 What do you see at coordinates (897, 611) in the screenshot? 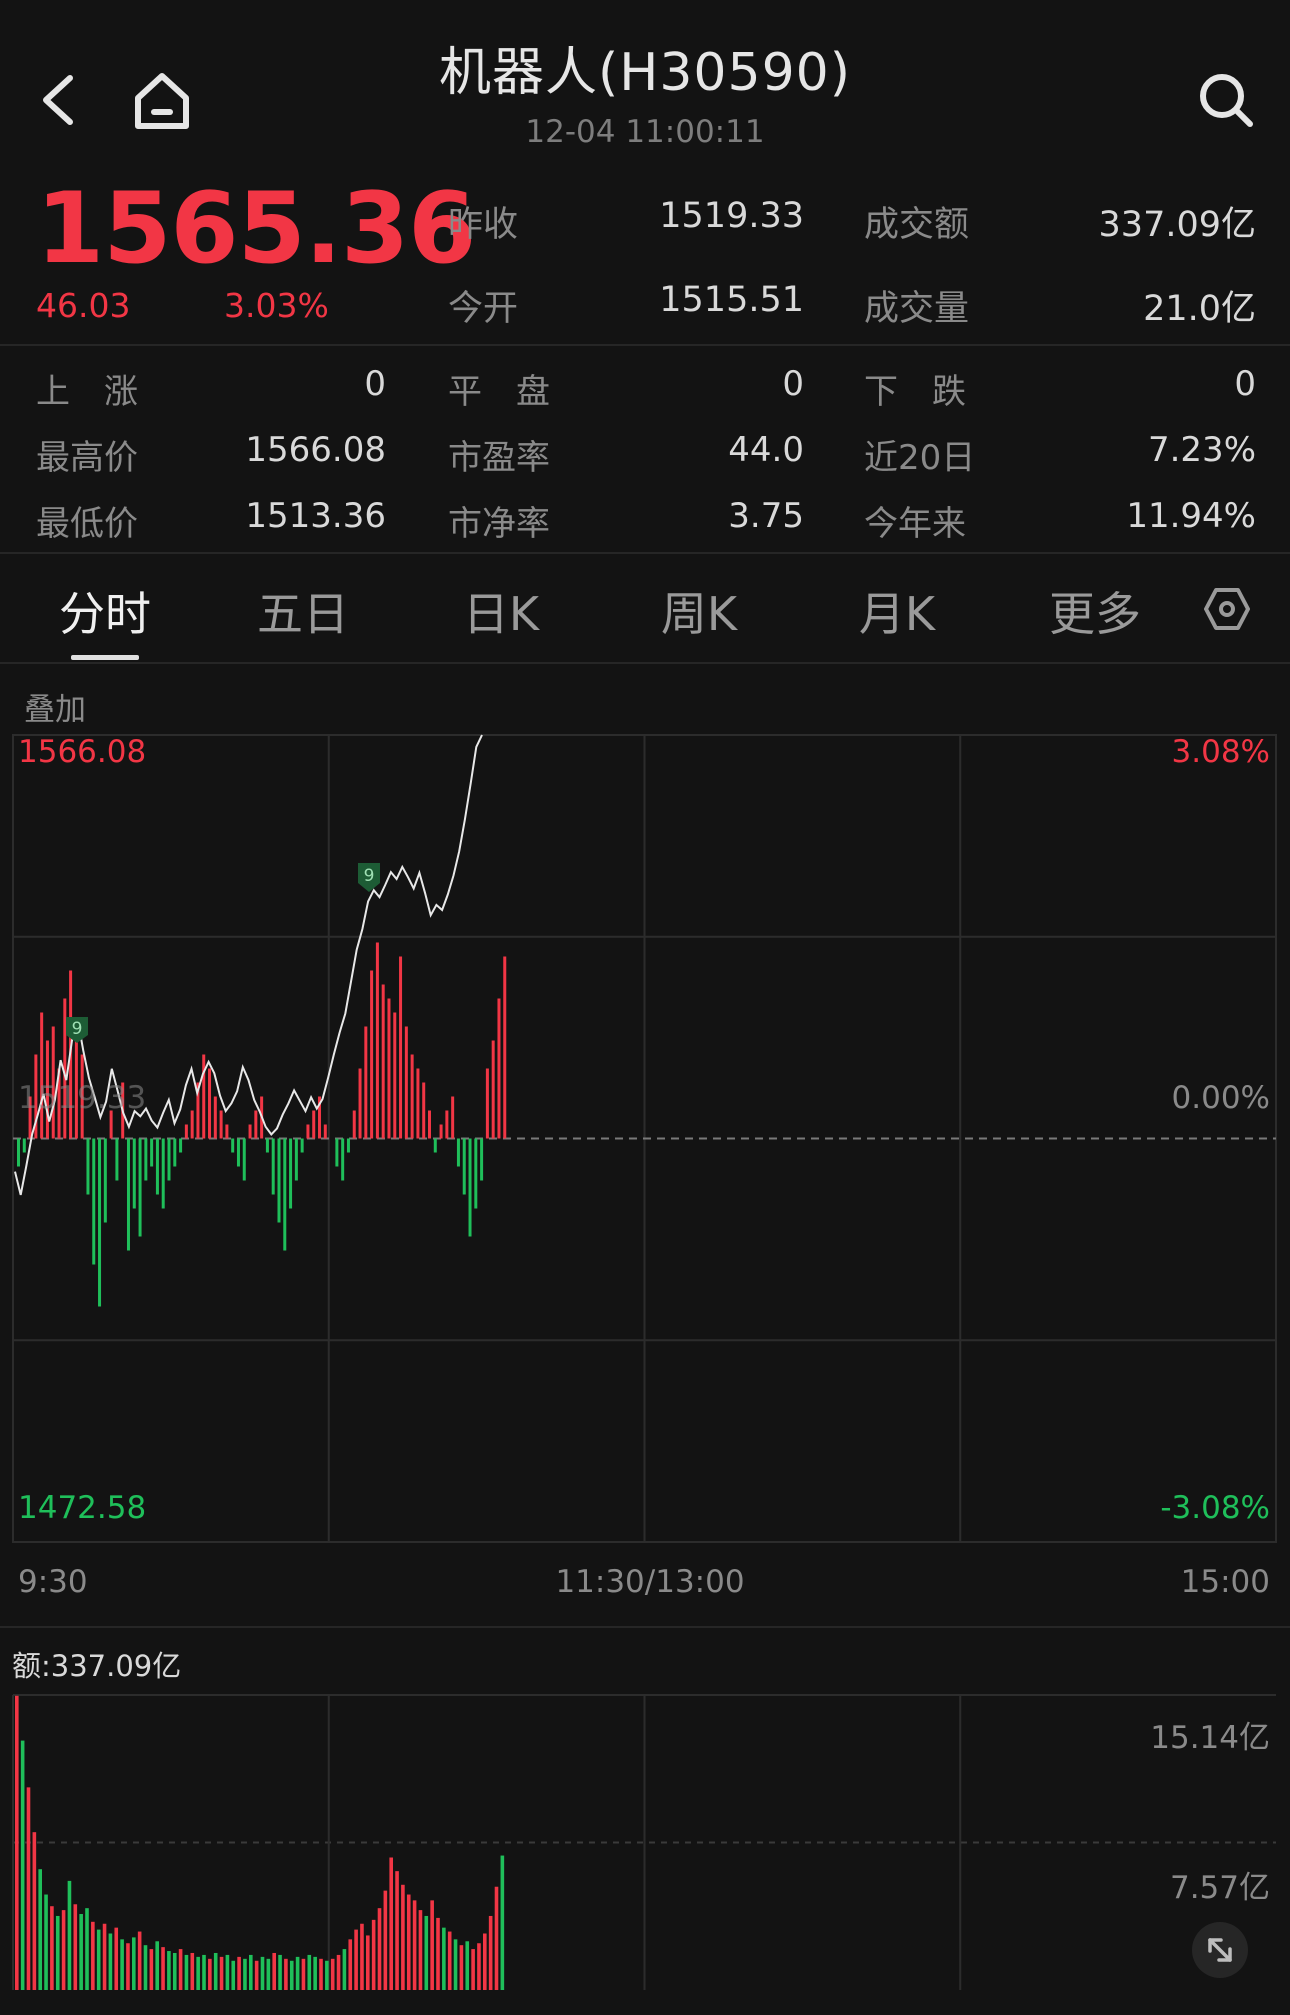
I see `tab-monthly-k: 月K` at bounding box center [897, 611].